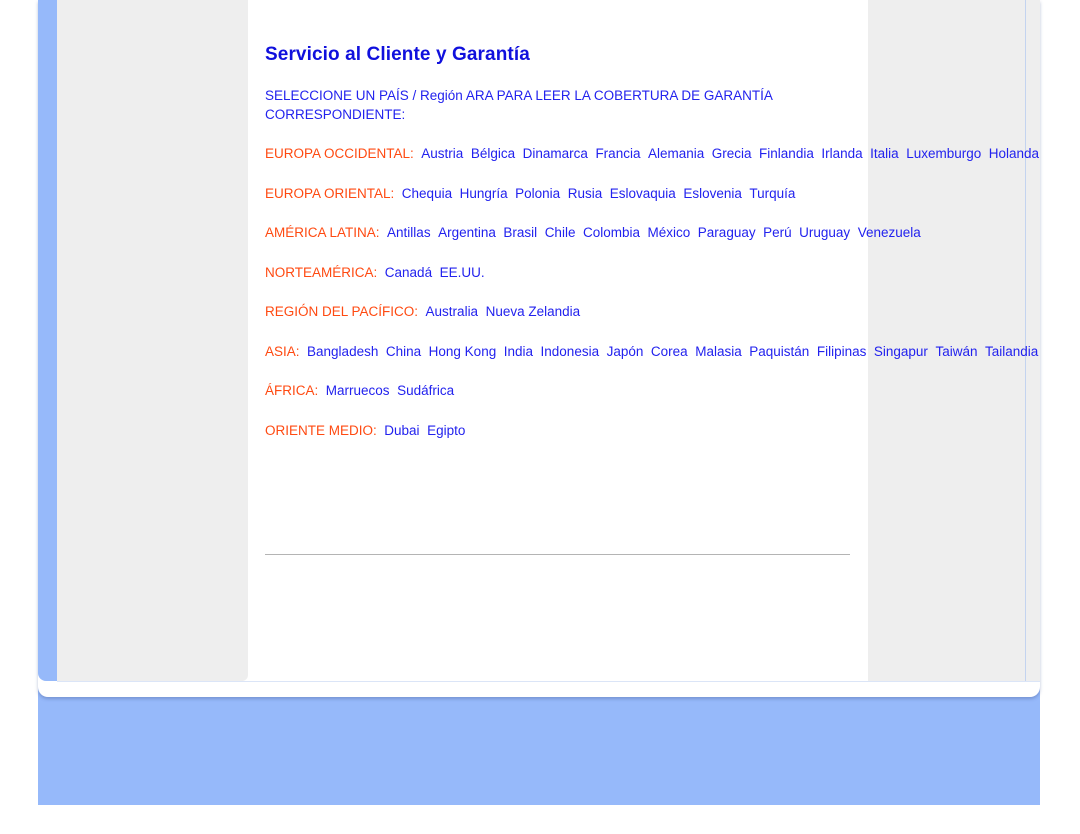  What do you see at coordinates (557, 554) in the screenshot?
I see `content-divider` at bounding box center [557, 554].